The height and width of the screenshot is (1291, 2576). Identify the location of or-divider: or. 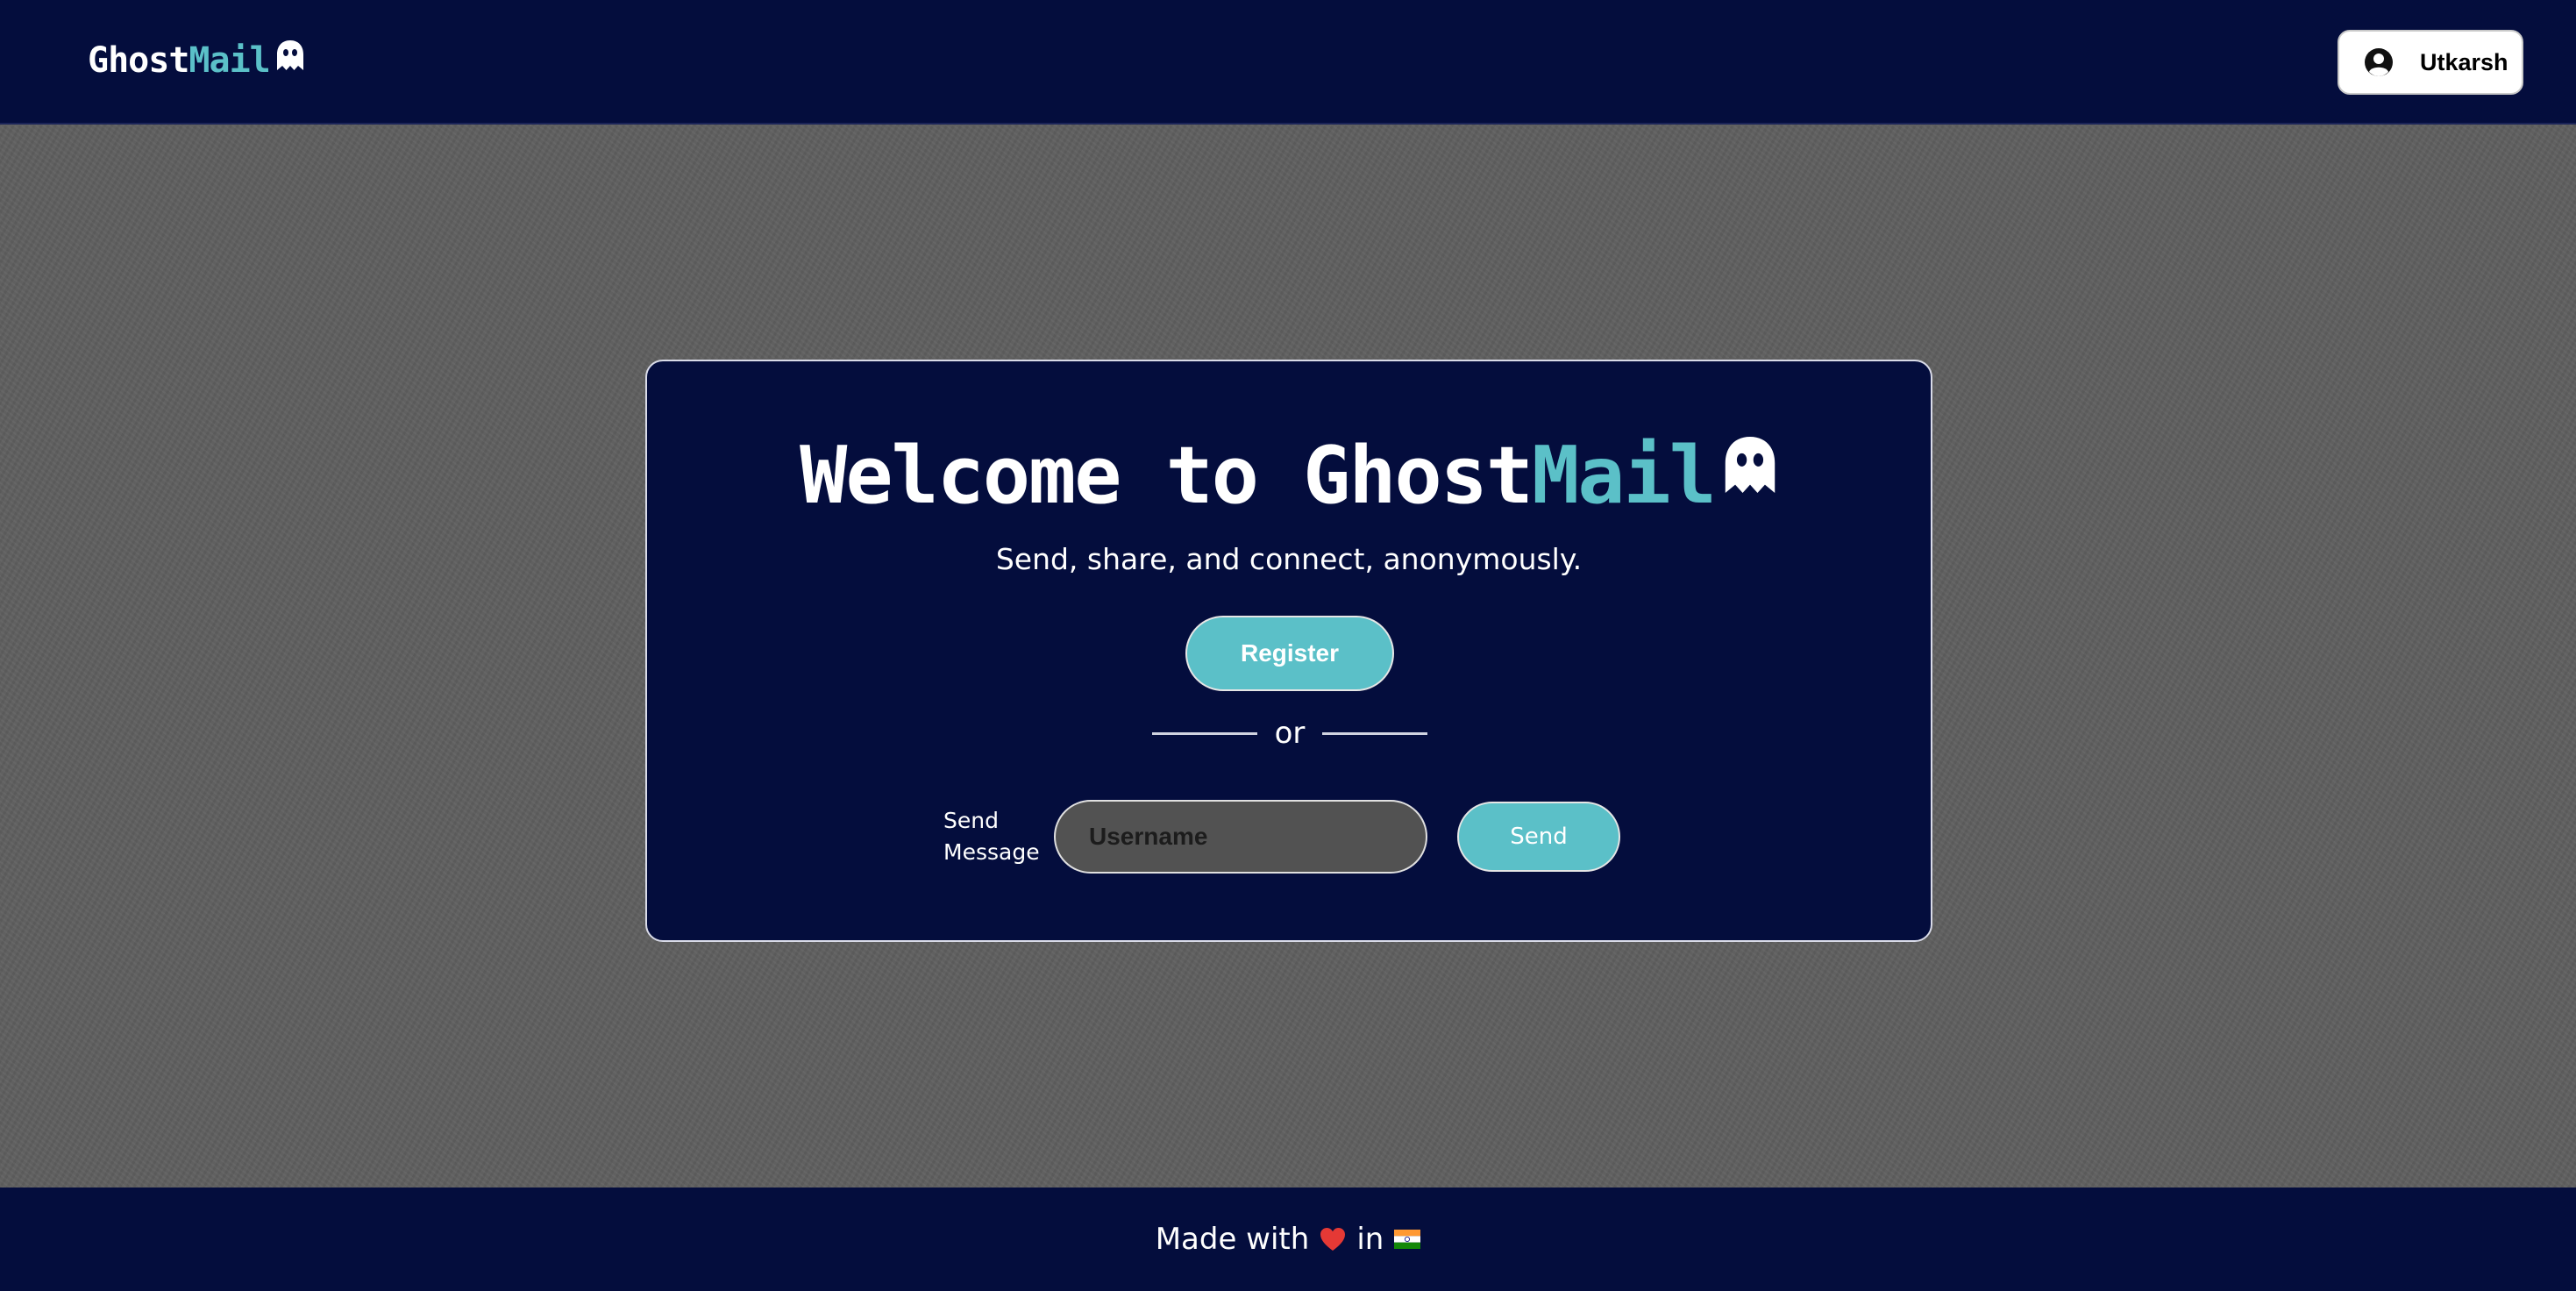
(1289, 733).